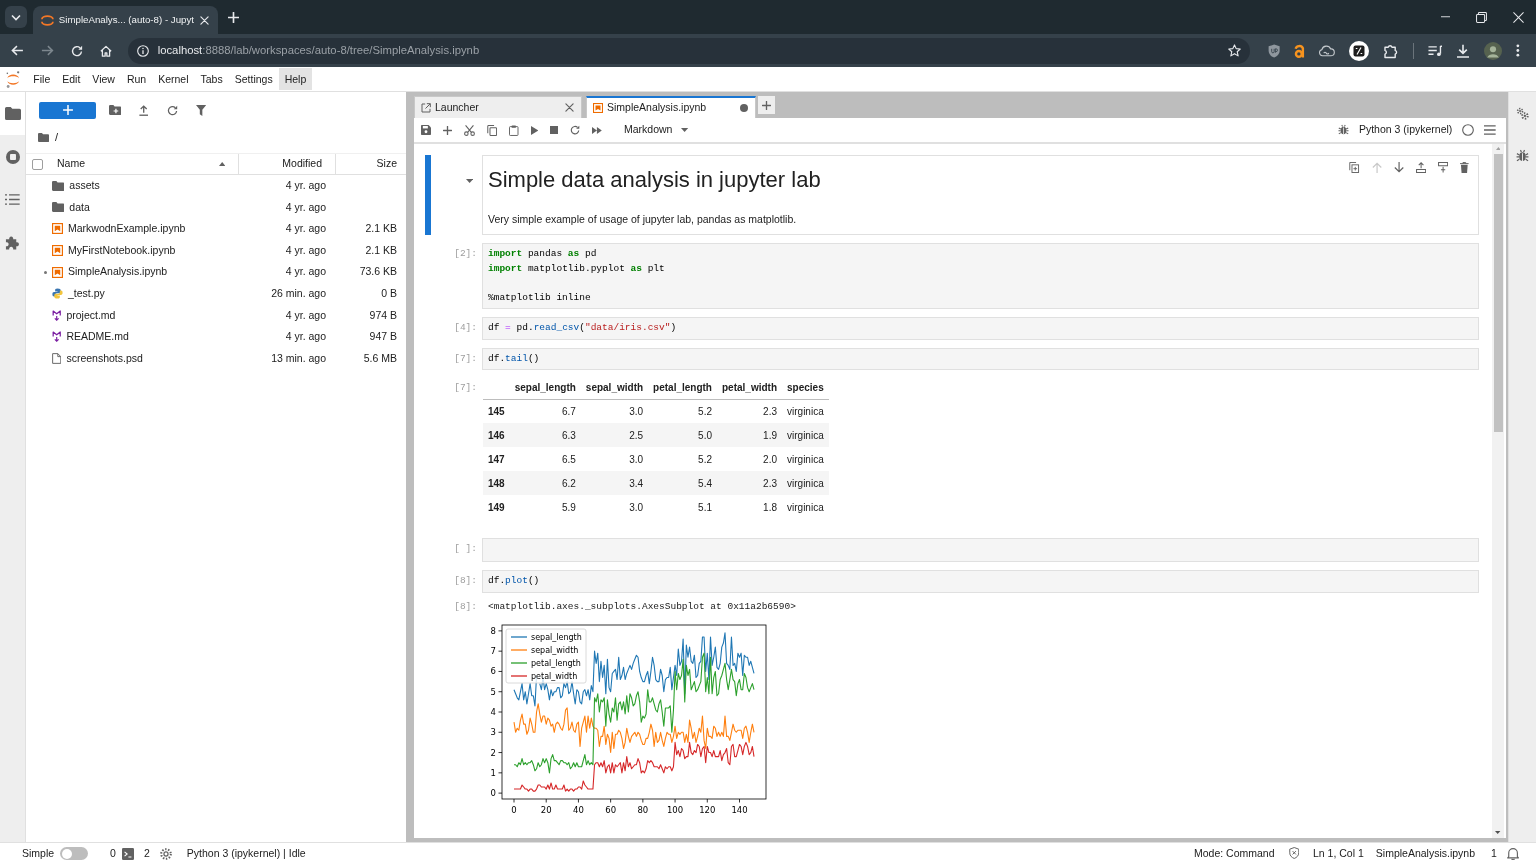 This screenshot has height=864, width=1536. What do you see at coordinates (76, 50) in the screenshot?
I see `reload-icon` at bounding box center [76, 50].